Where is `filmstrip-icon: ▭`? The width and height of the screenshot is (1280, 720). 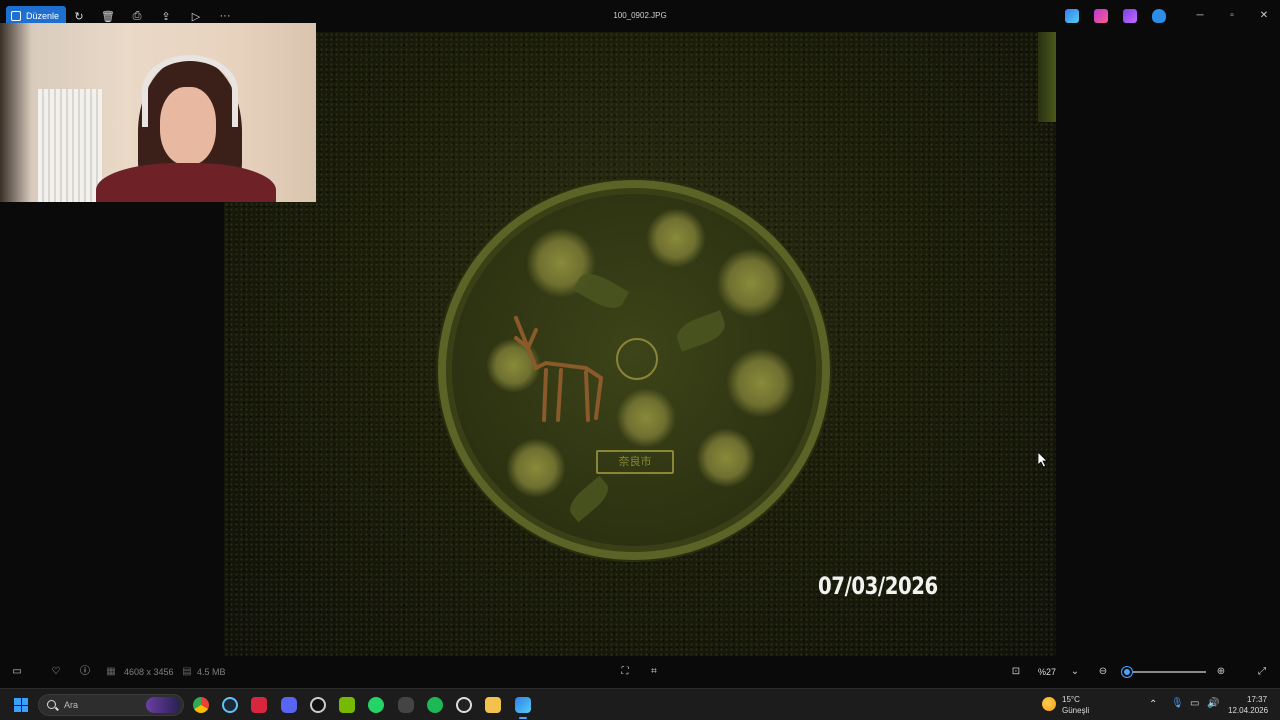
filmstrip-icon: ▭ is located at coordinates (17, 672).